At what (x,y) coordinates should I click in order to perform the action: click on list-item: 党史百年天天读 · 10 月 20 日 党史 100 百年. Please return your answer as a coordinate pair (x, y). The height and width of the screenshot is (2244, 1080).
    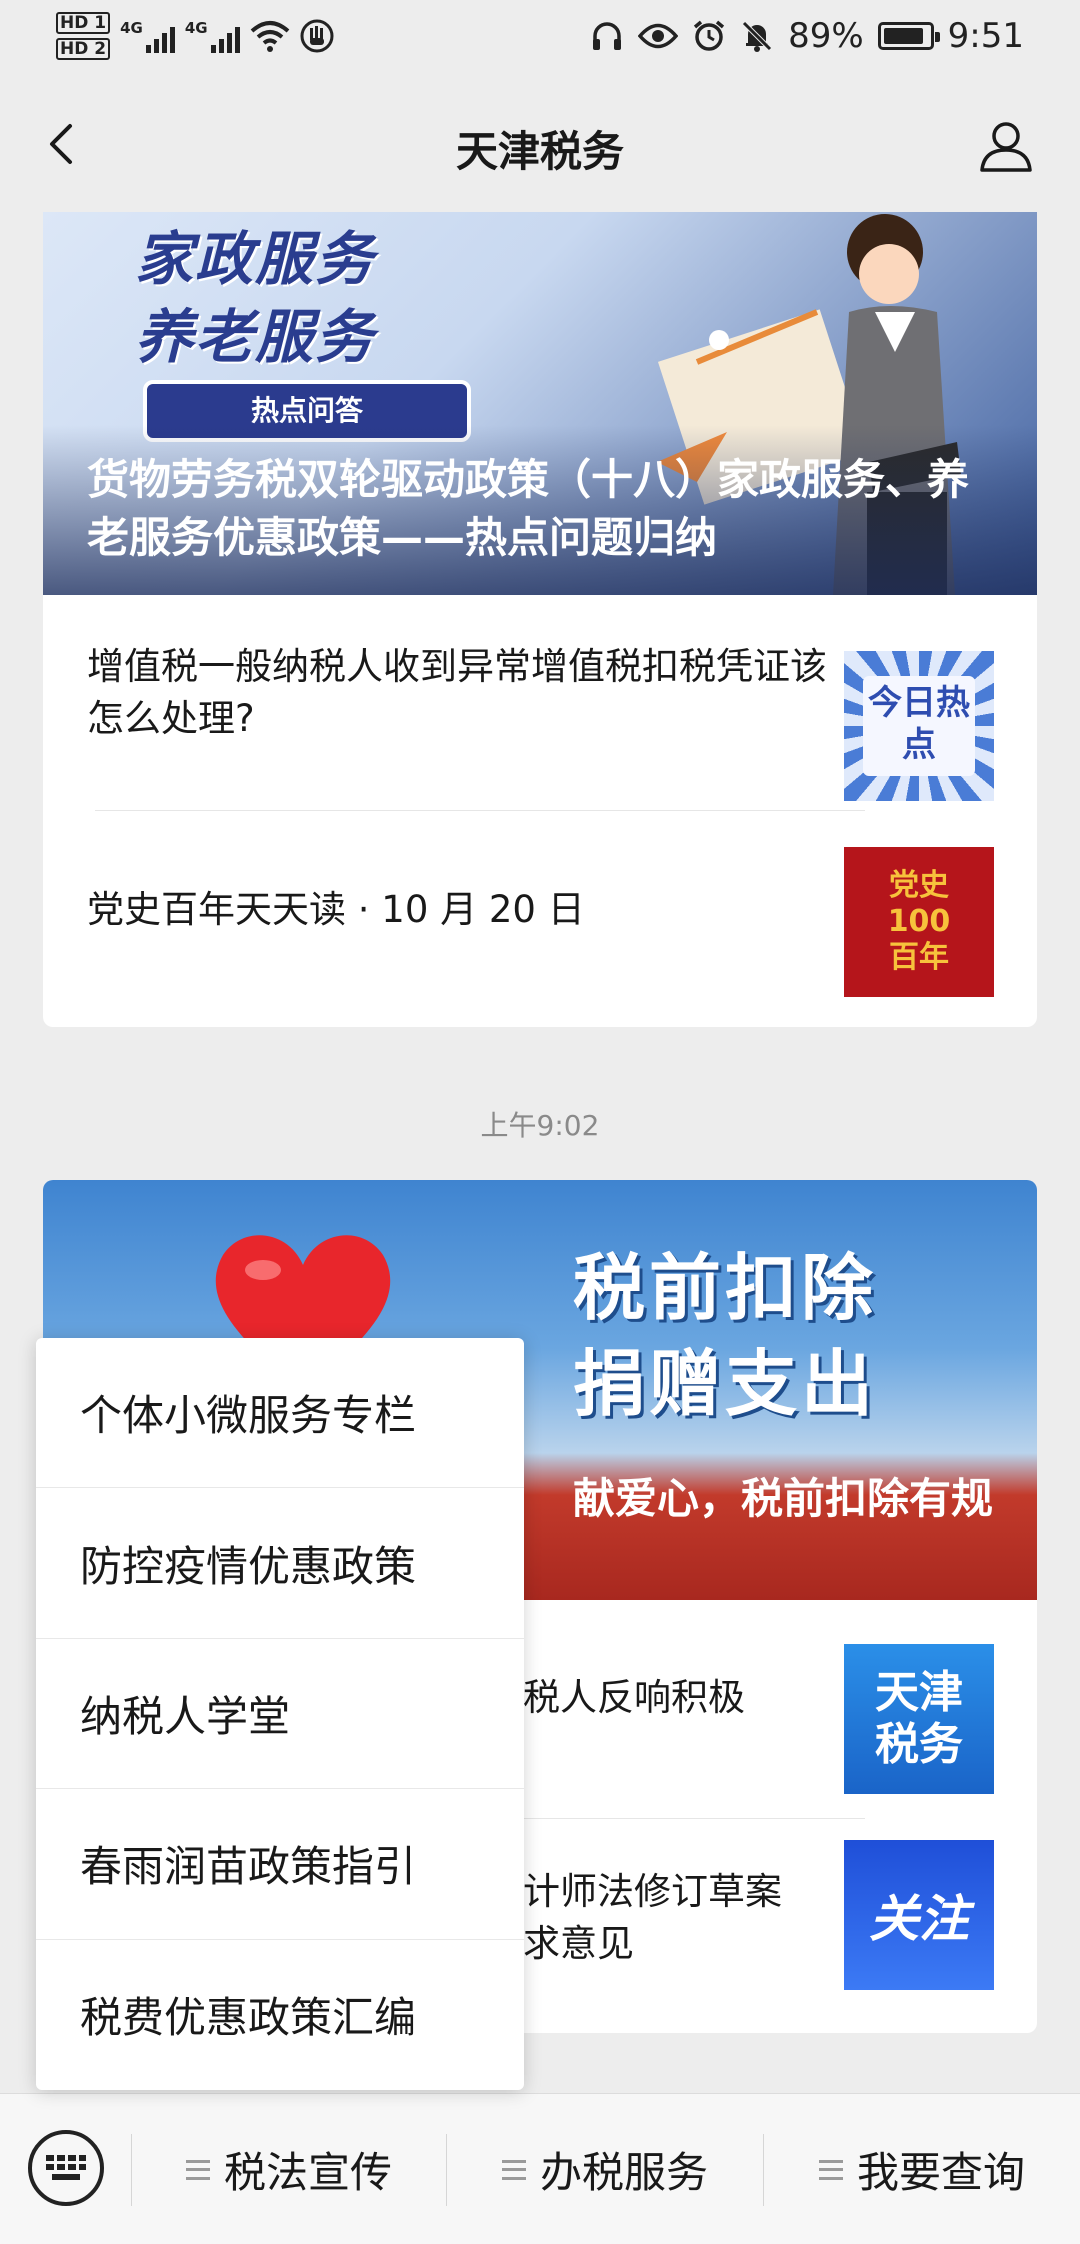
    Looking at the image, I should click on (540, 909).